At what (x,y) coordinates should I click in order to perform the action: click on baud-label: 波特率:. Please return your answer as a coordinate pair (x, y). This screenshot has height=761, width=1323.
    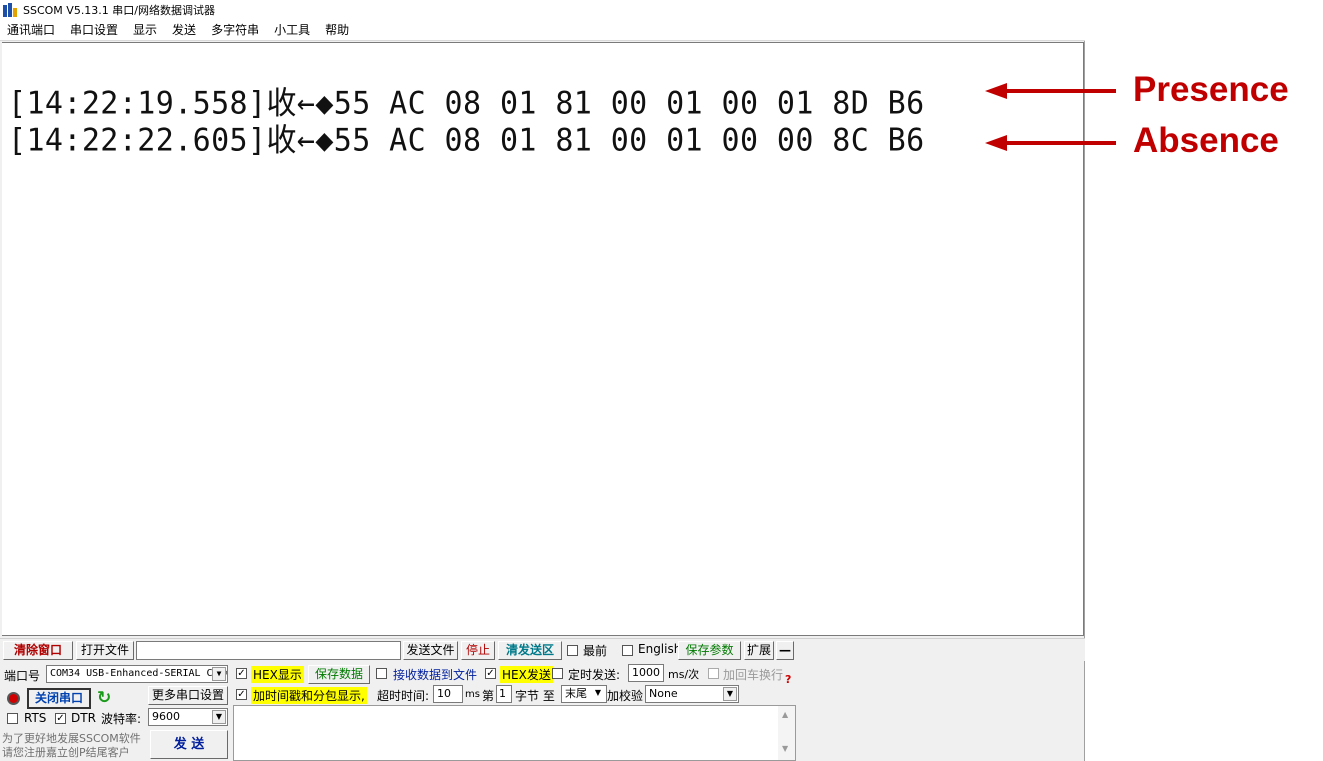
    Looking at the image, I should click on (121, 719).